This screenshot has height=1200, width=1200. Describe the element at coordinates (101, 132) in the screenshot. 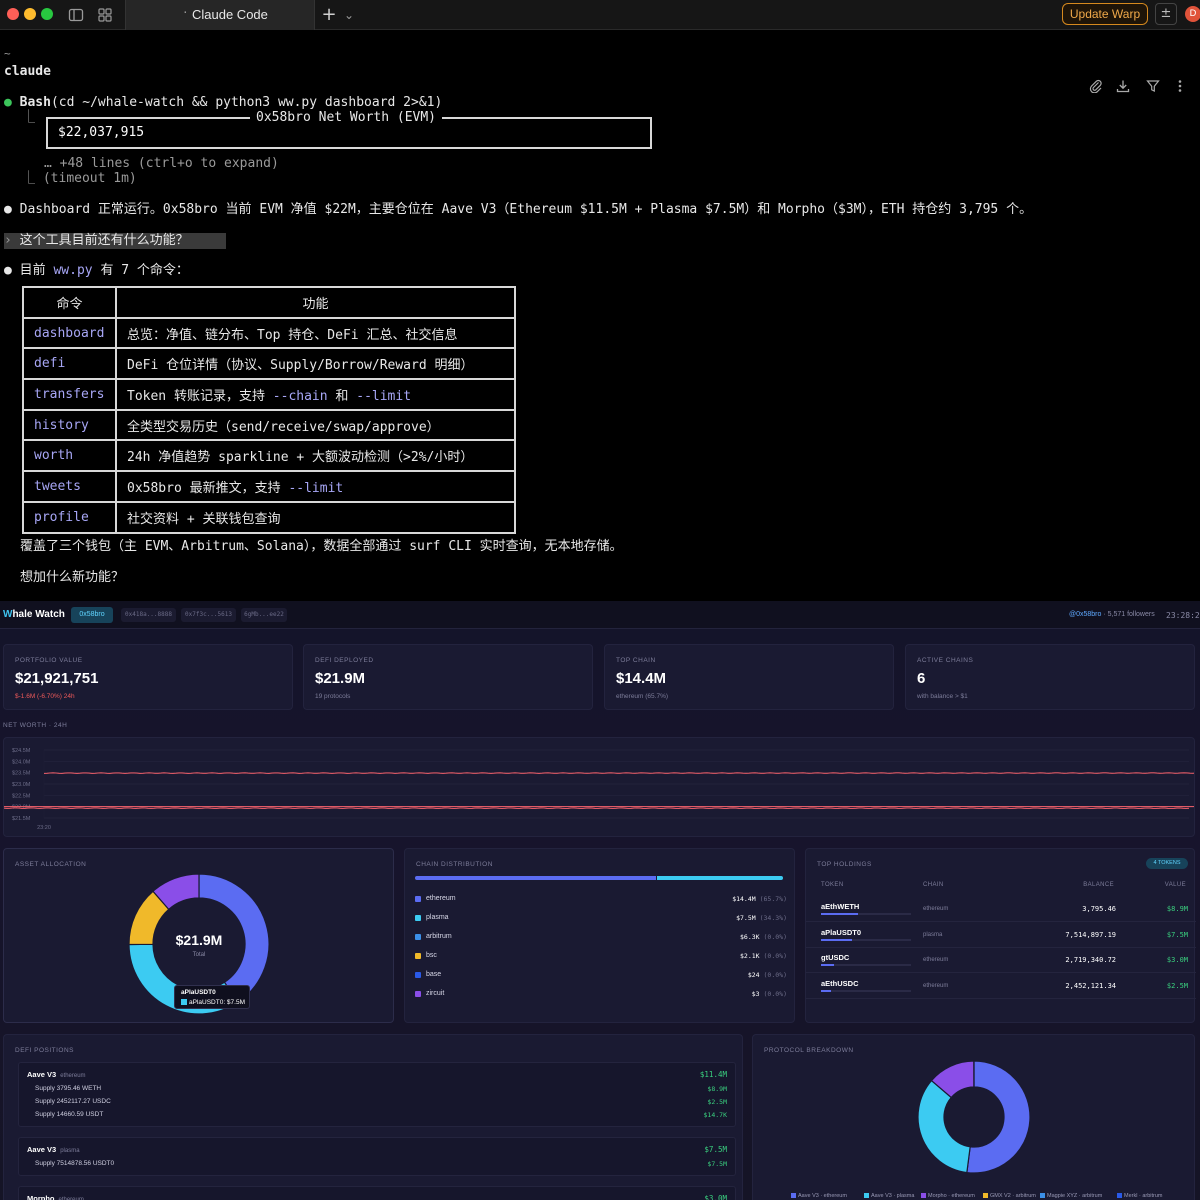

I see `networth-value: $22,037,915` at that location.